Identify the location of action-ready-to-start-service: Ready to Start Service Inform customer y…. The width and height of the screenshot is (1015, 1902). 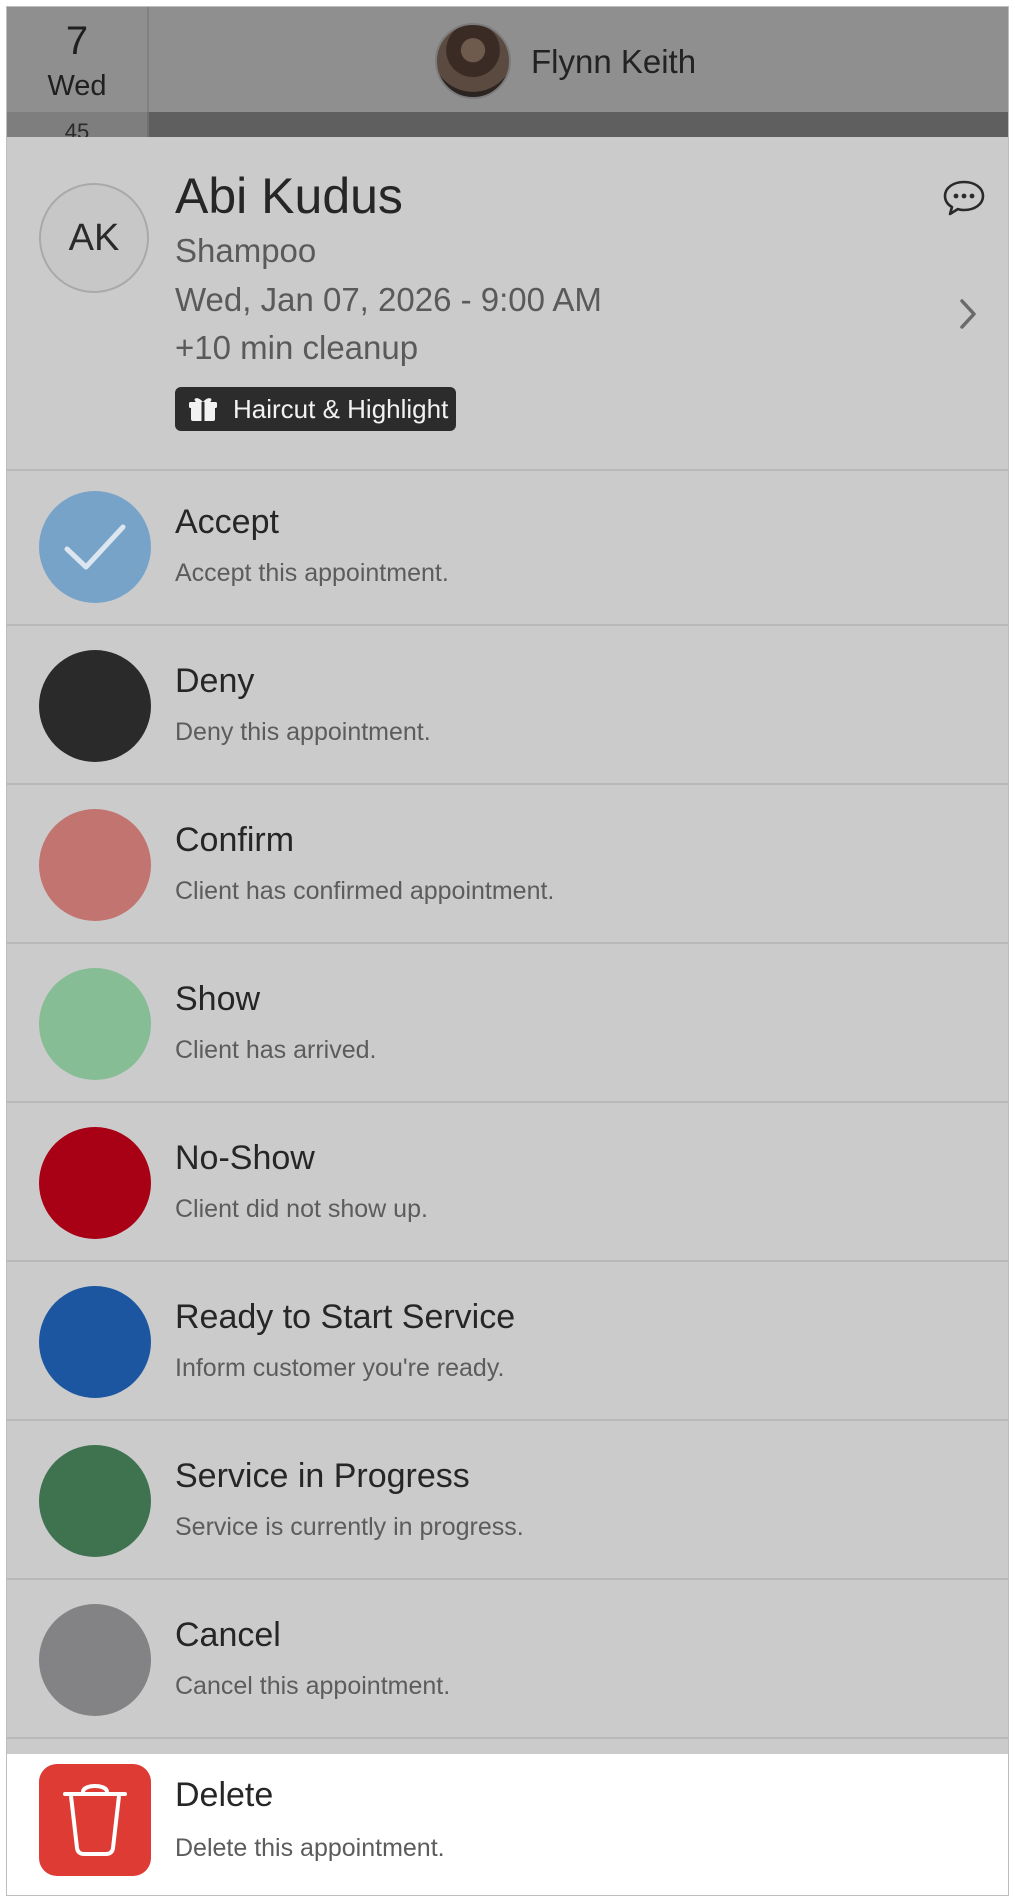
(507, 1342).